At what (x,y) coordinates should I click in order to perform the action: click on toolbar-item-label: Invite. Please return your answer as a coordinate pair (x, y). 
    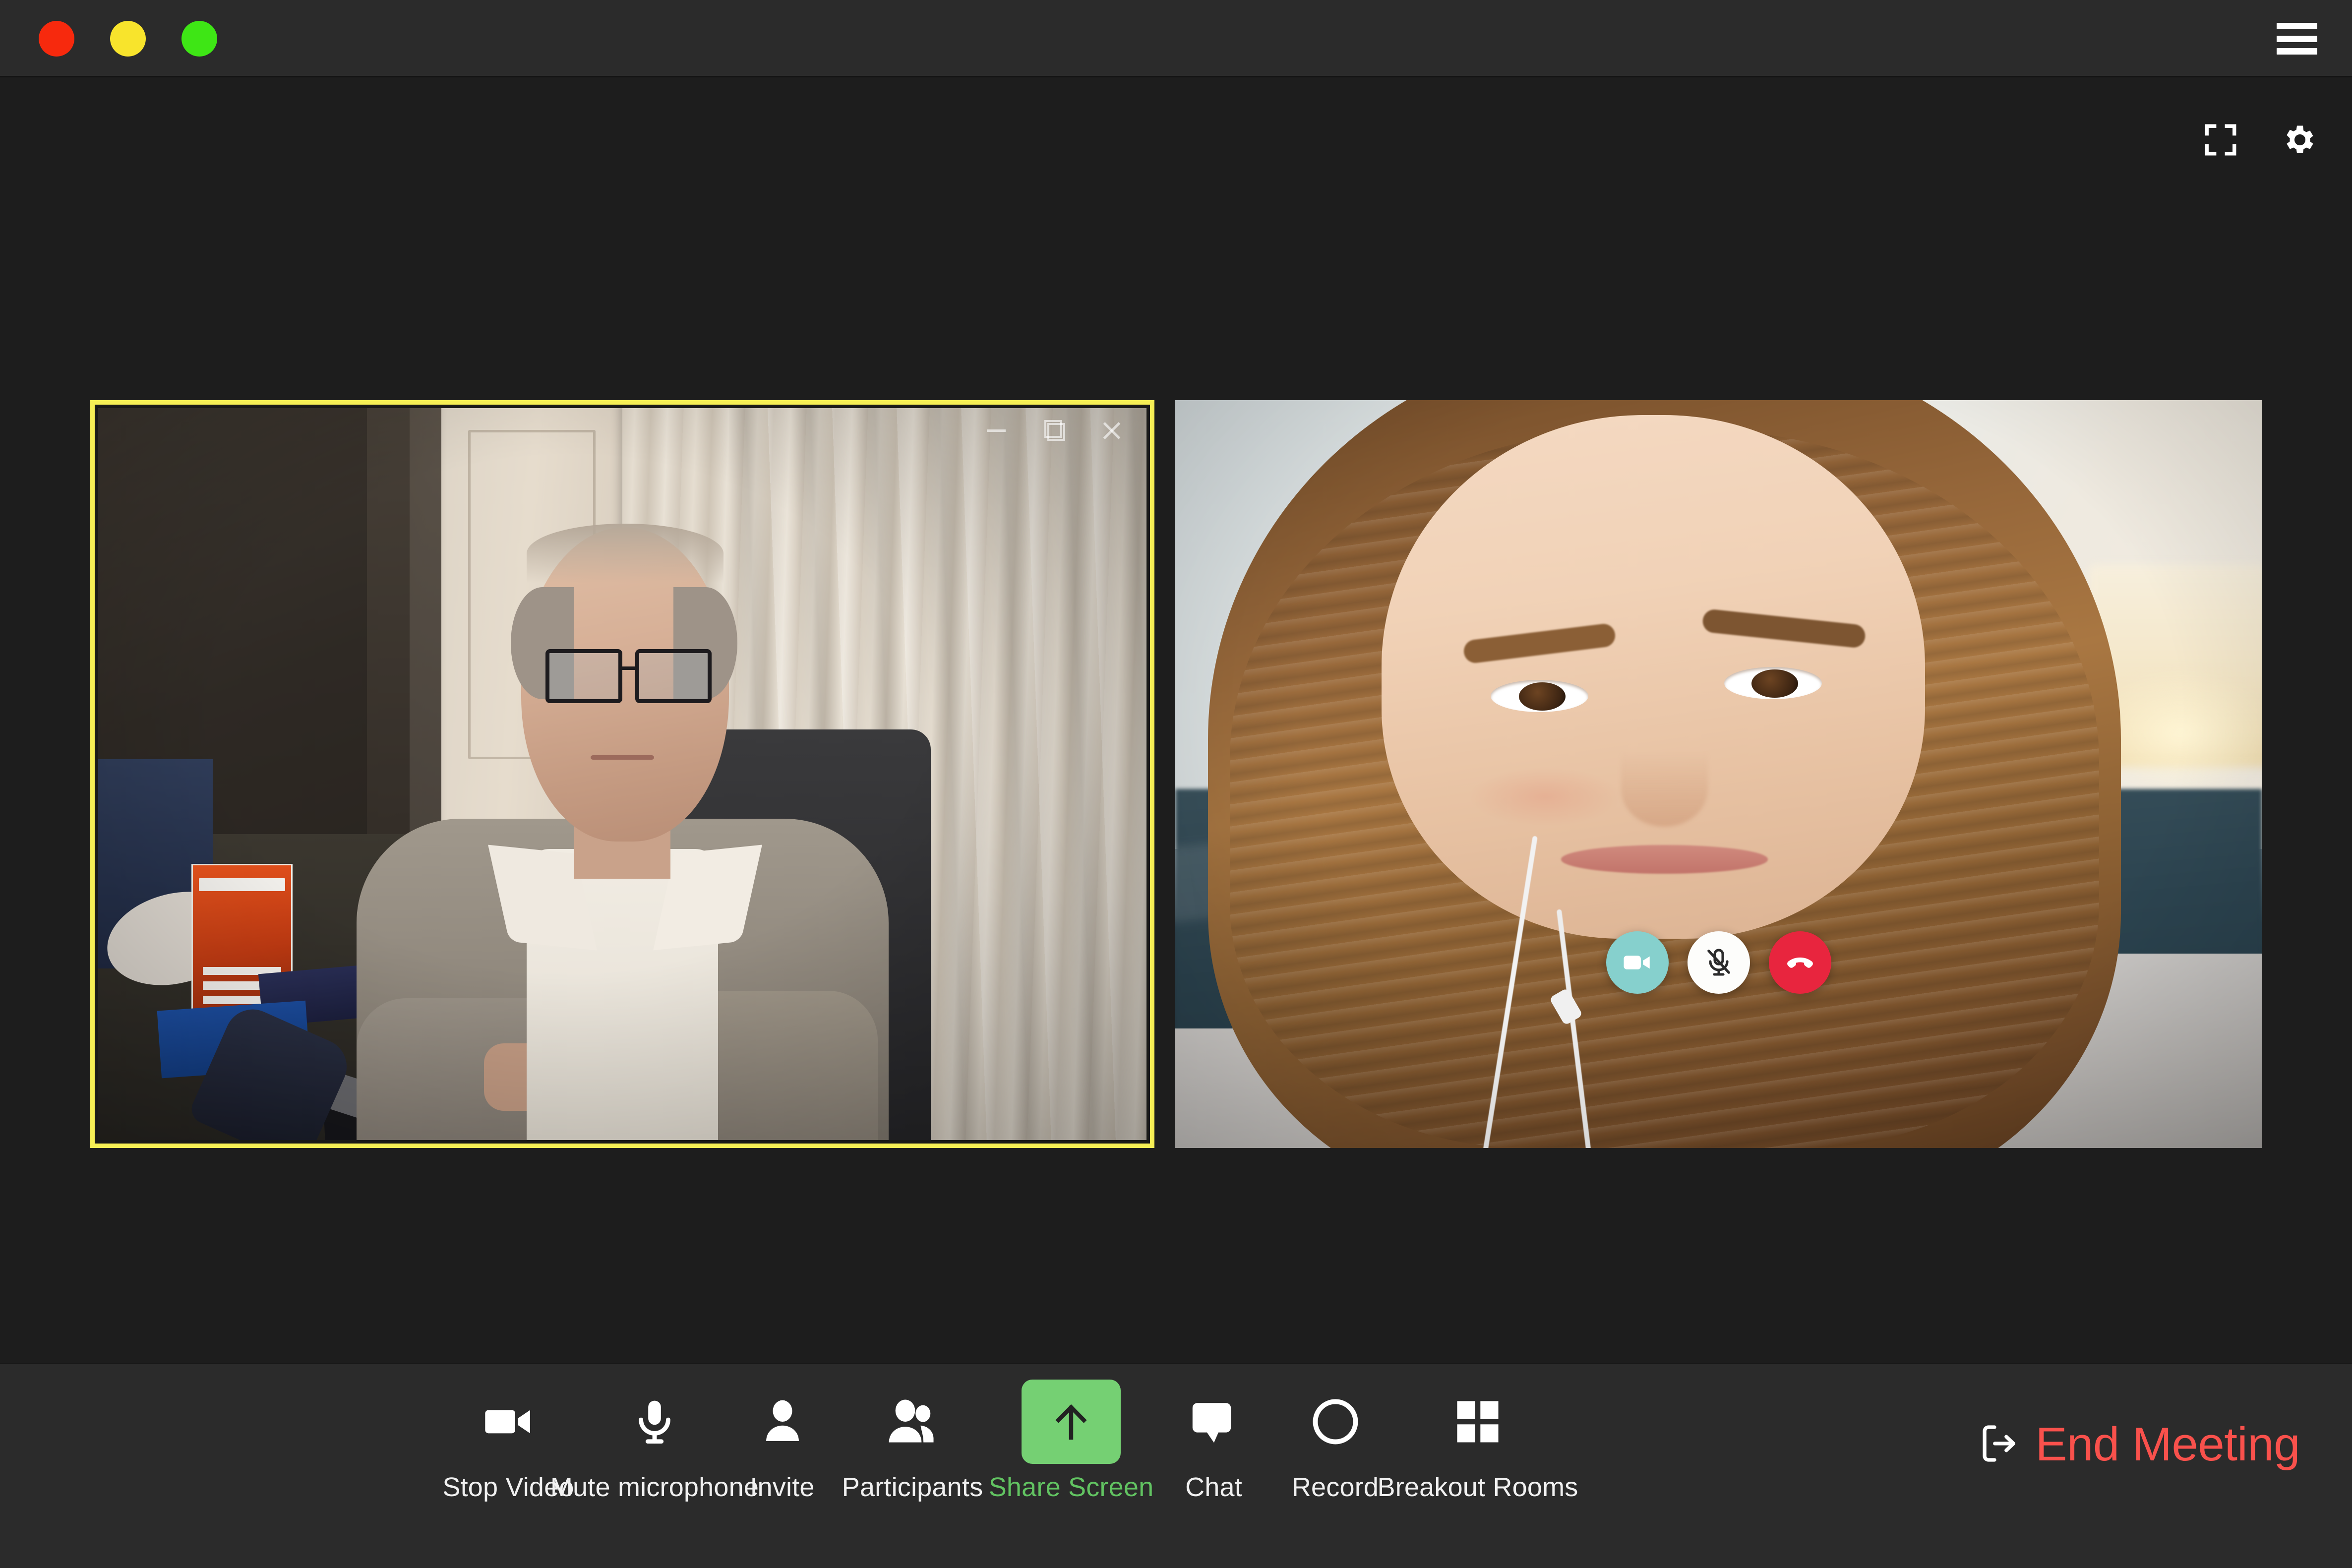
    Looking at the image, I should click on (782, 1487).